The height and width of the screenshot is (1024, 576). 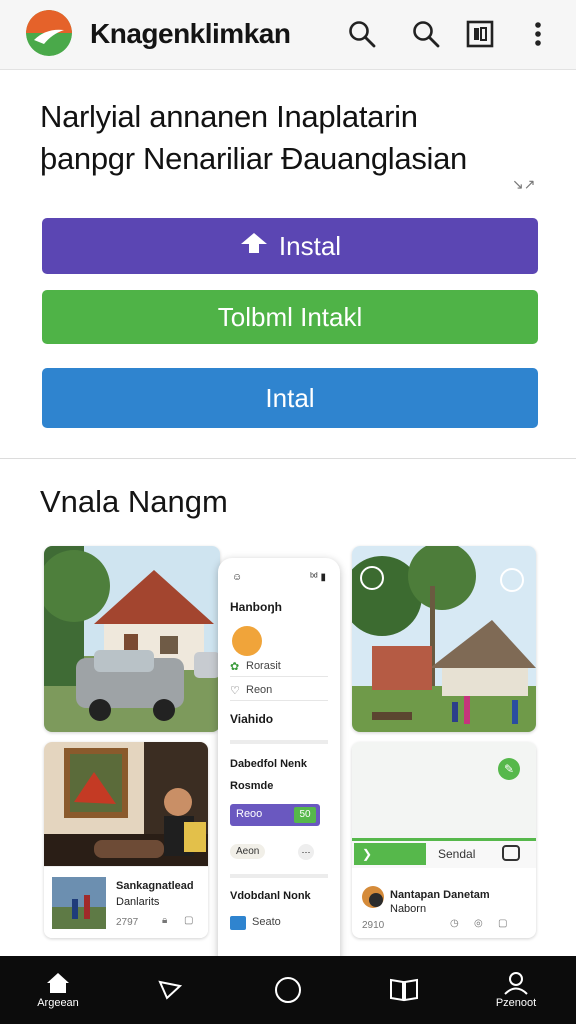 What do you see at coordinates (190, 33) in the screenshot?
I see `app-title: Knagenklimkan` at bounding box center [190, 33].